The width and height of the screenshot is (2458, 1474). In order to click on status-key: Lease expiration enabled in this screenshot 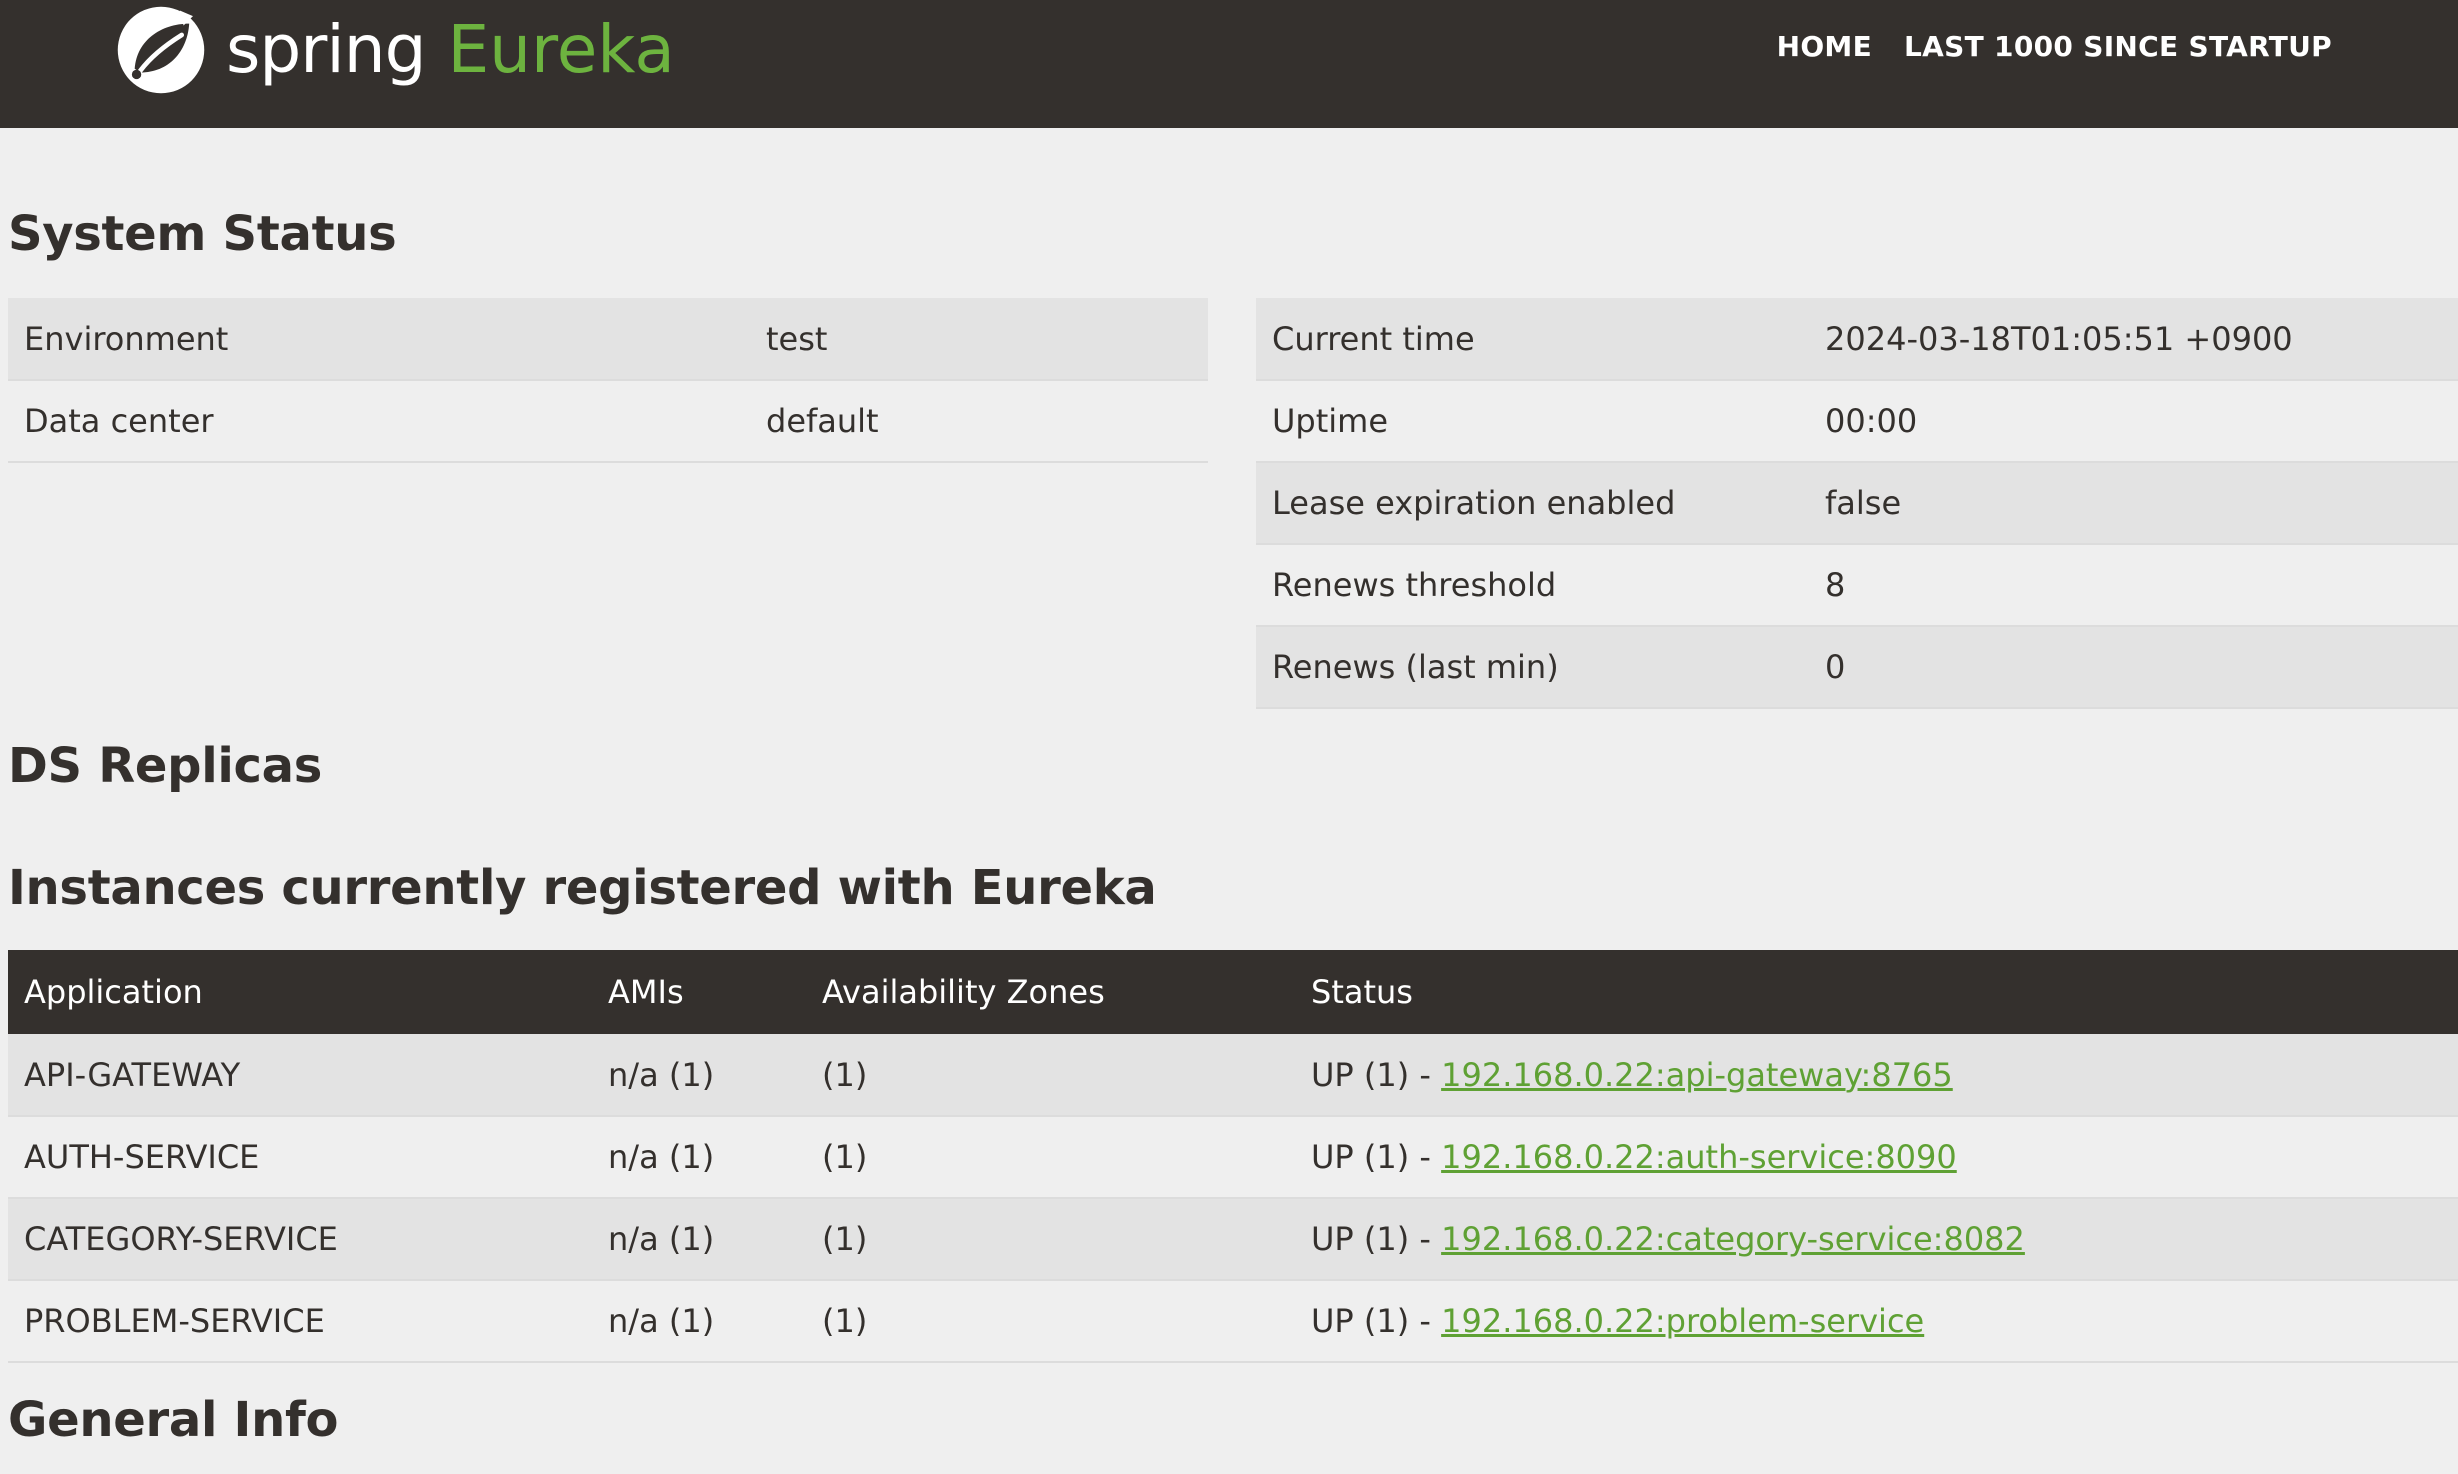, I will do `click(1532, 503)`.